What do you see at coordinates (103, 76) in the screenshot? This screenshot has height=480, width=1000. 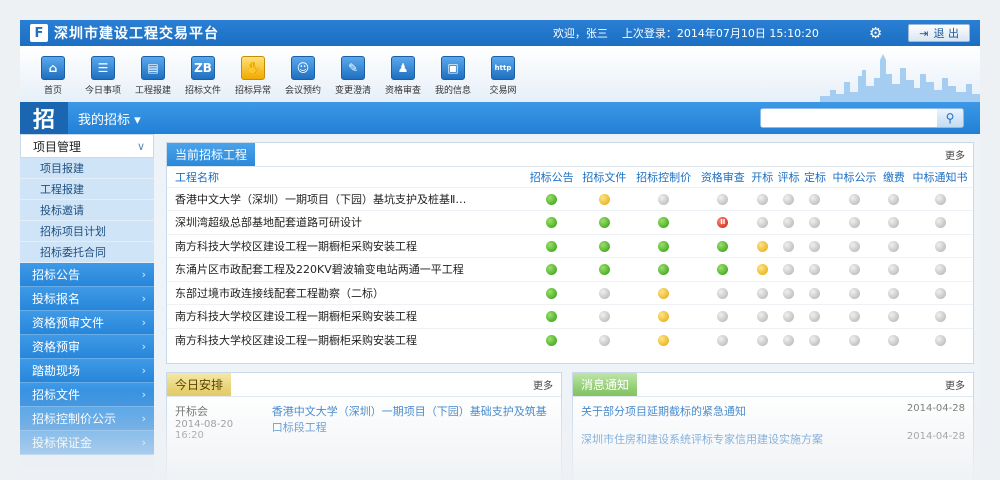 I see `toolbar-item: ☰ 今日事项` at bounding box center [103, 76].